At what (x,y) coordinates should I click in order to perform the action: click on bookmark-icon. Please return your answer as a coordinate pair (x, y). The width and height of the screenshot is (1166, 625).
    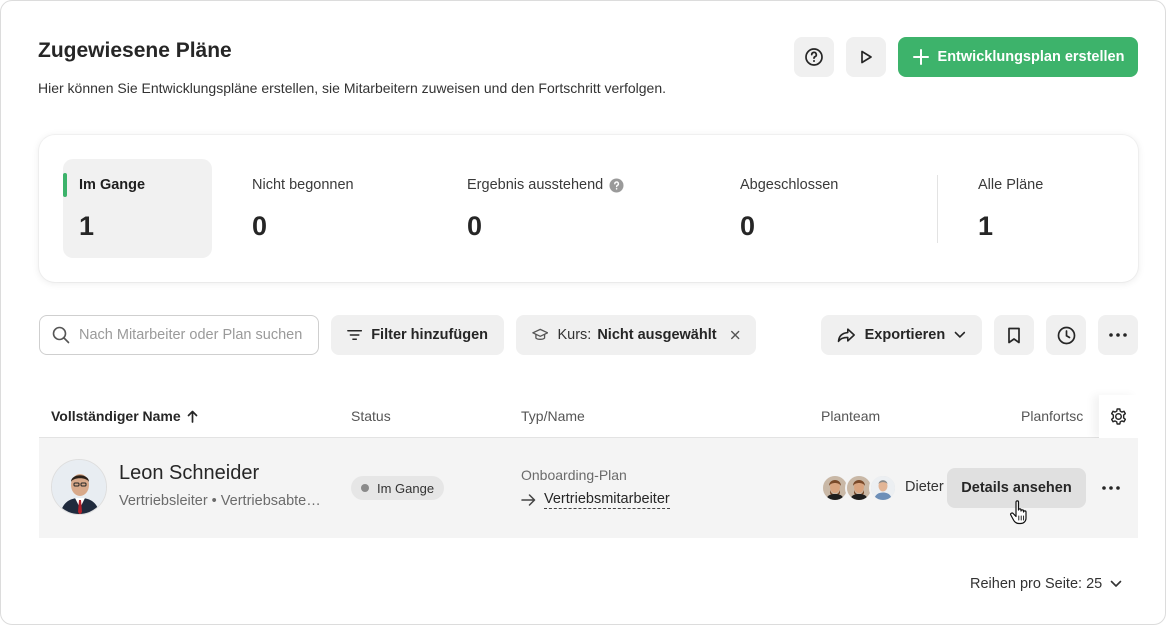
    Looking at the image, I should click on (1014, 335).